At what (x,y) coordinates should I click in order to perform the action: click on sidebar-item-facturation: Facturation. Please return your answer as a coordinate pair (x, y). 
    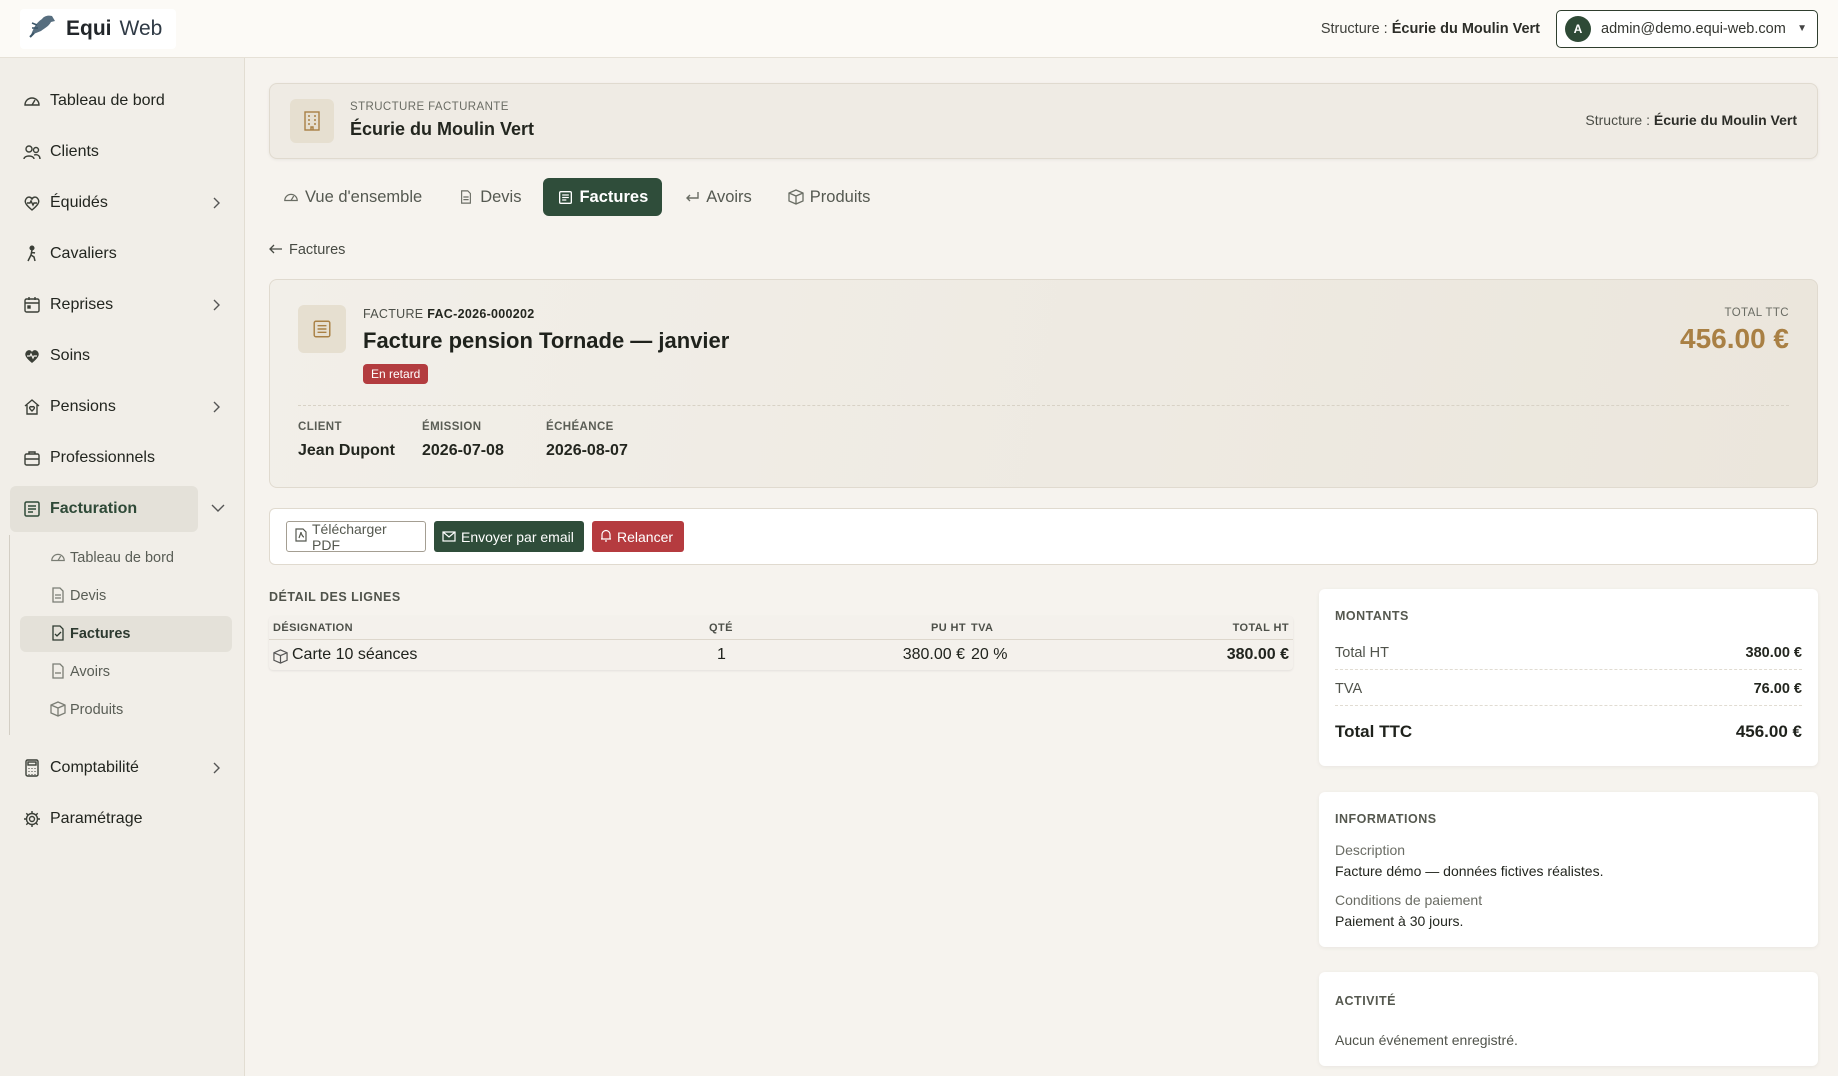
    Looking at the image, I should click on (104, 509).